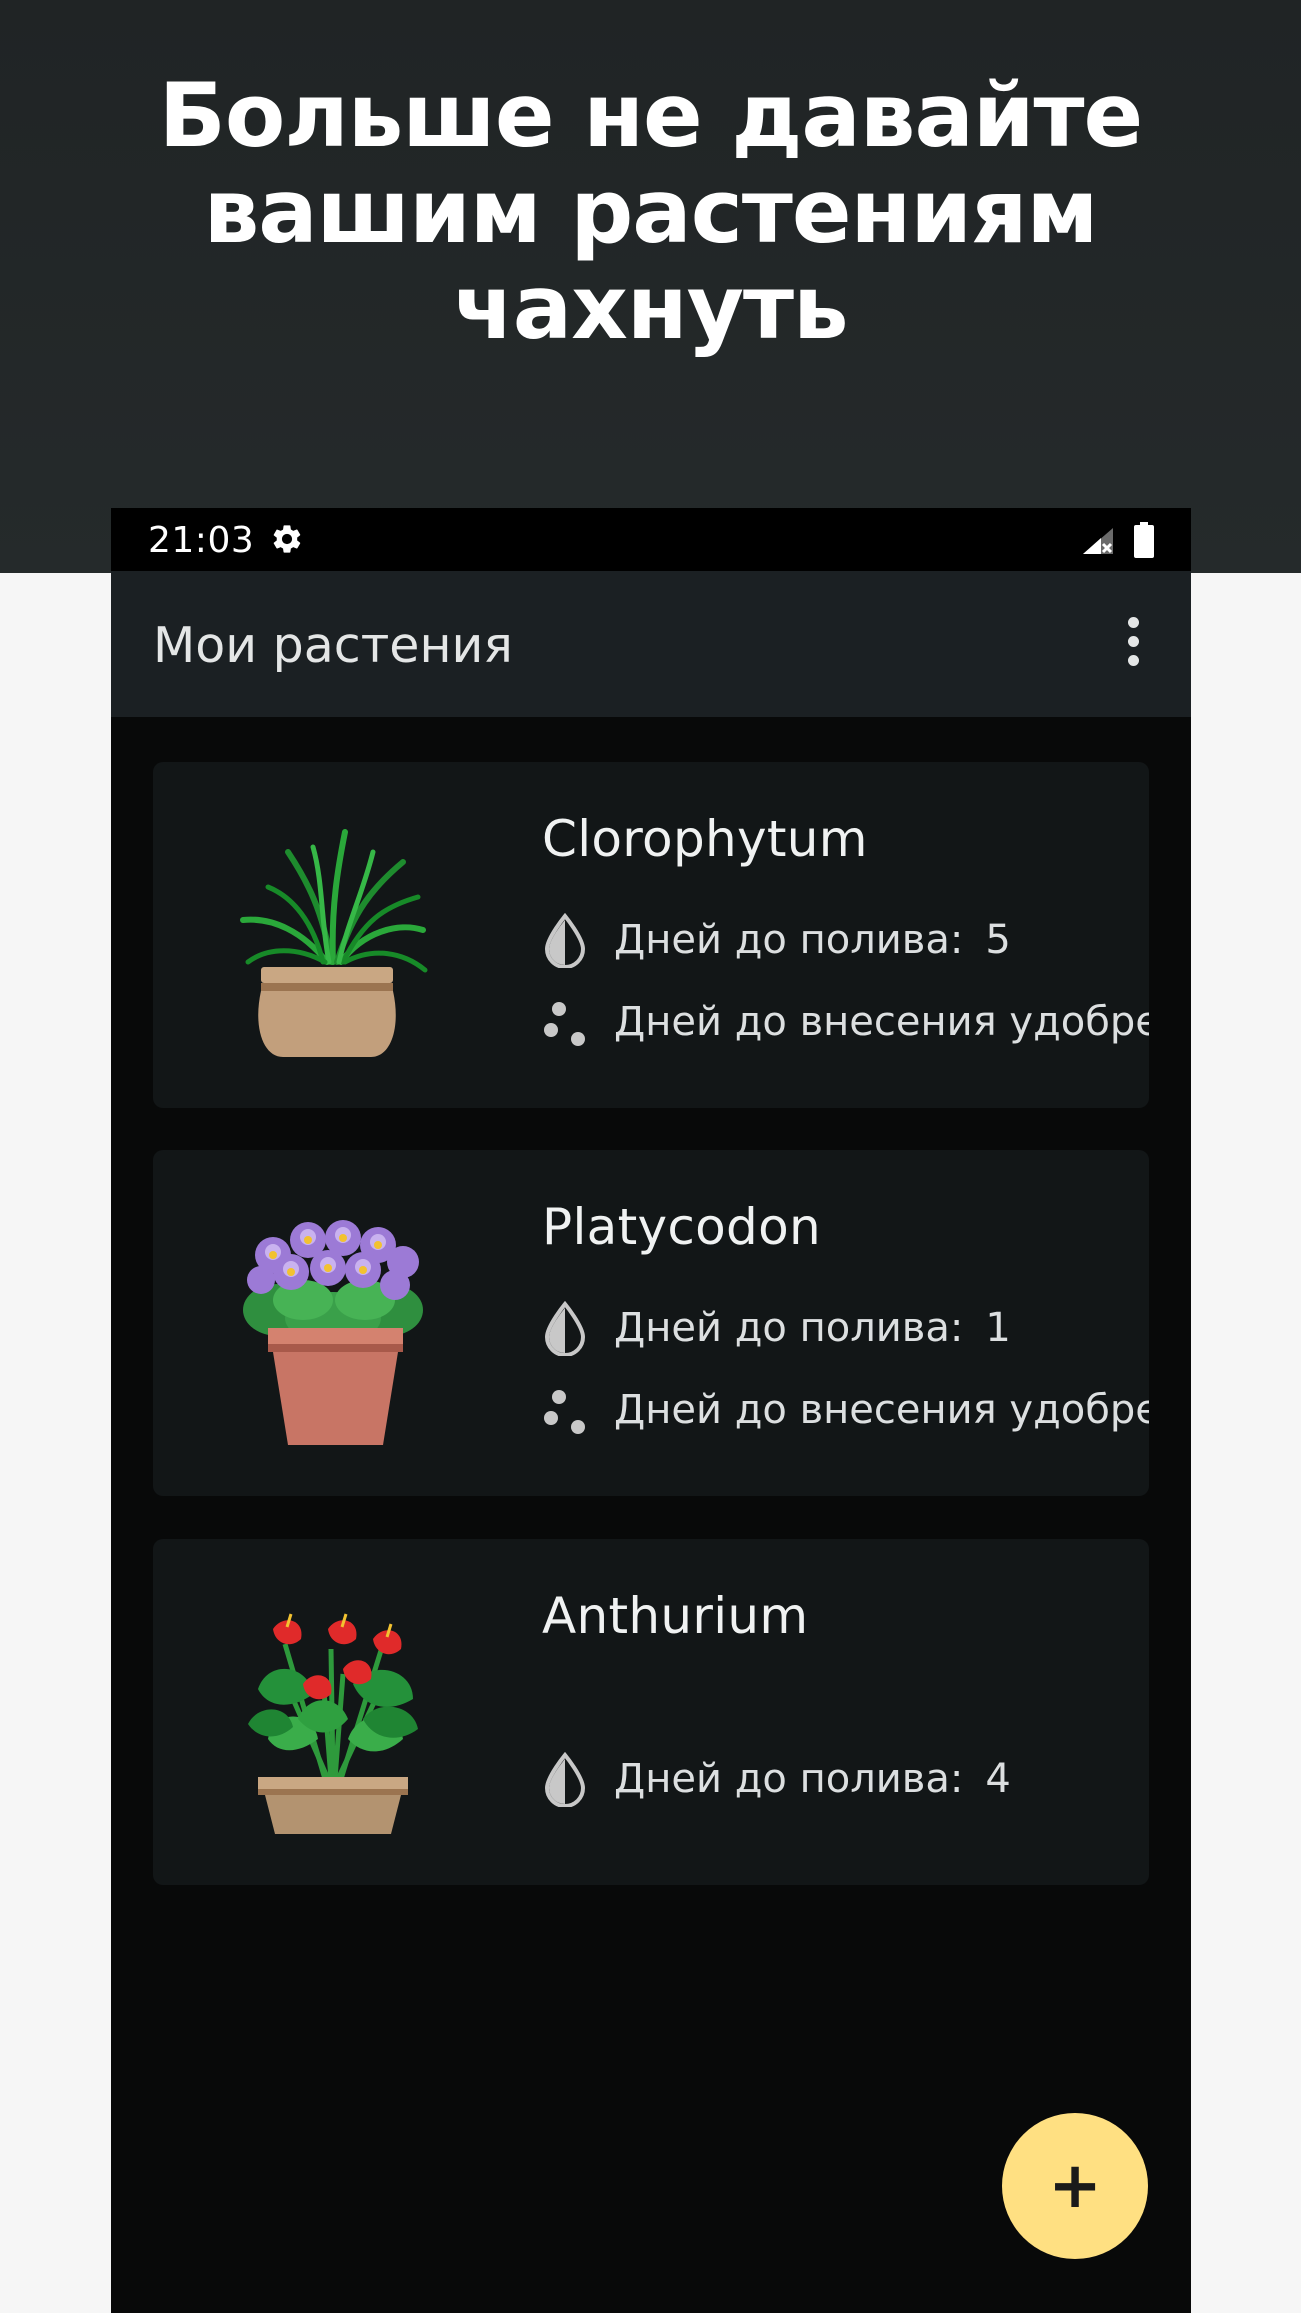 This screenshot has height=2313, width=1301. What do you see at coordinates (334, 943) in the screenshot?
I see `clorophytum-image` at bounding box center [334, 943].